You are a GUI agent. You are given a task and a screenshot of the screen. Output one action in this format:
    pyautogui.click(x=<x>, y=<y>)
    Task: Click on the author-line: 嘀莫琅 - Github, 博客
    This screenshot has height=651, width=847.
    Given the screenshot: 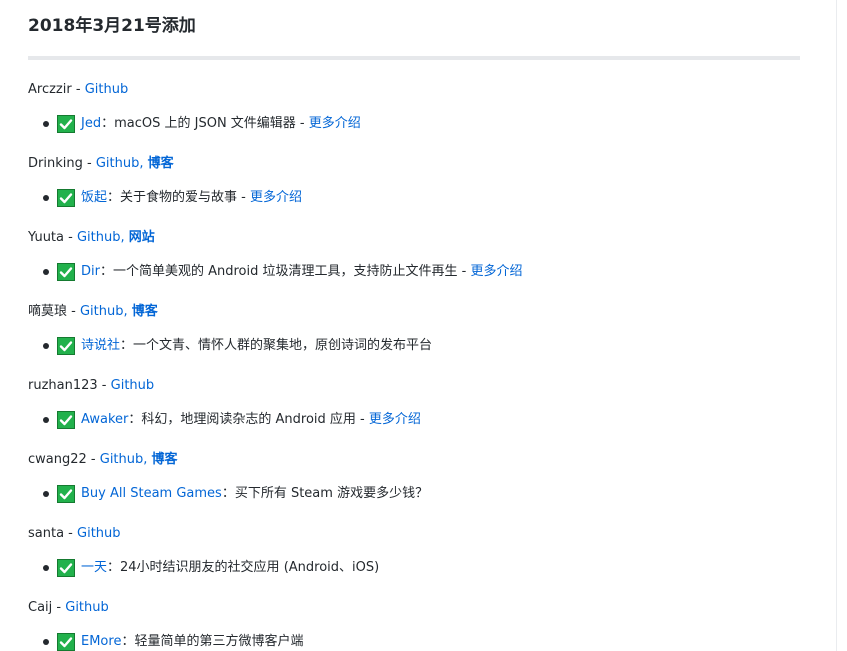 What is the action you would take?
    pyautogui.click(x=93, y=312)
    